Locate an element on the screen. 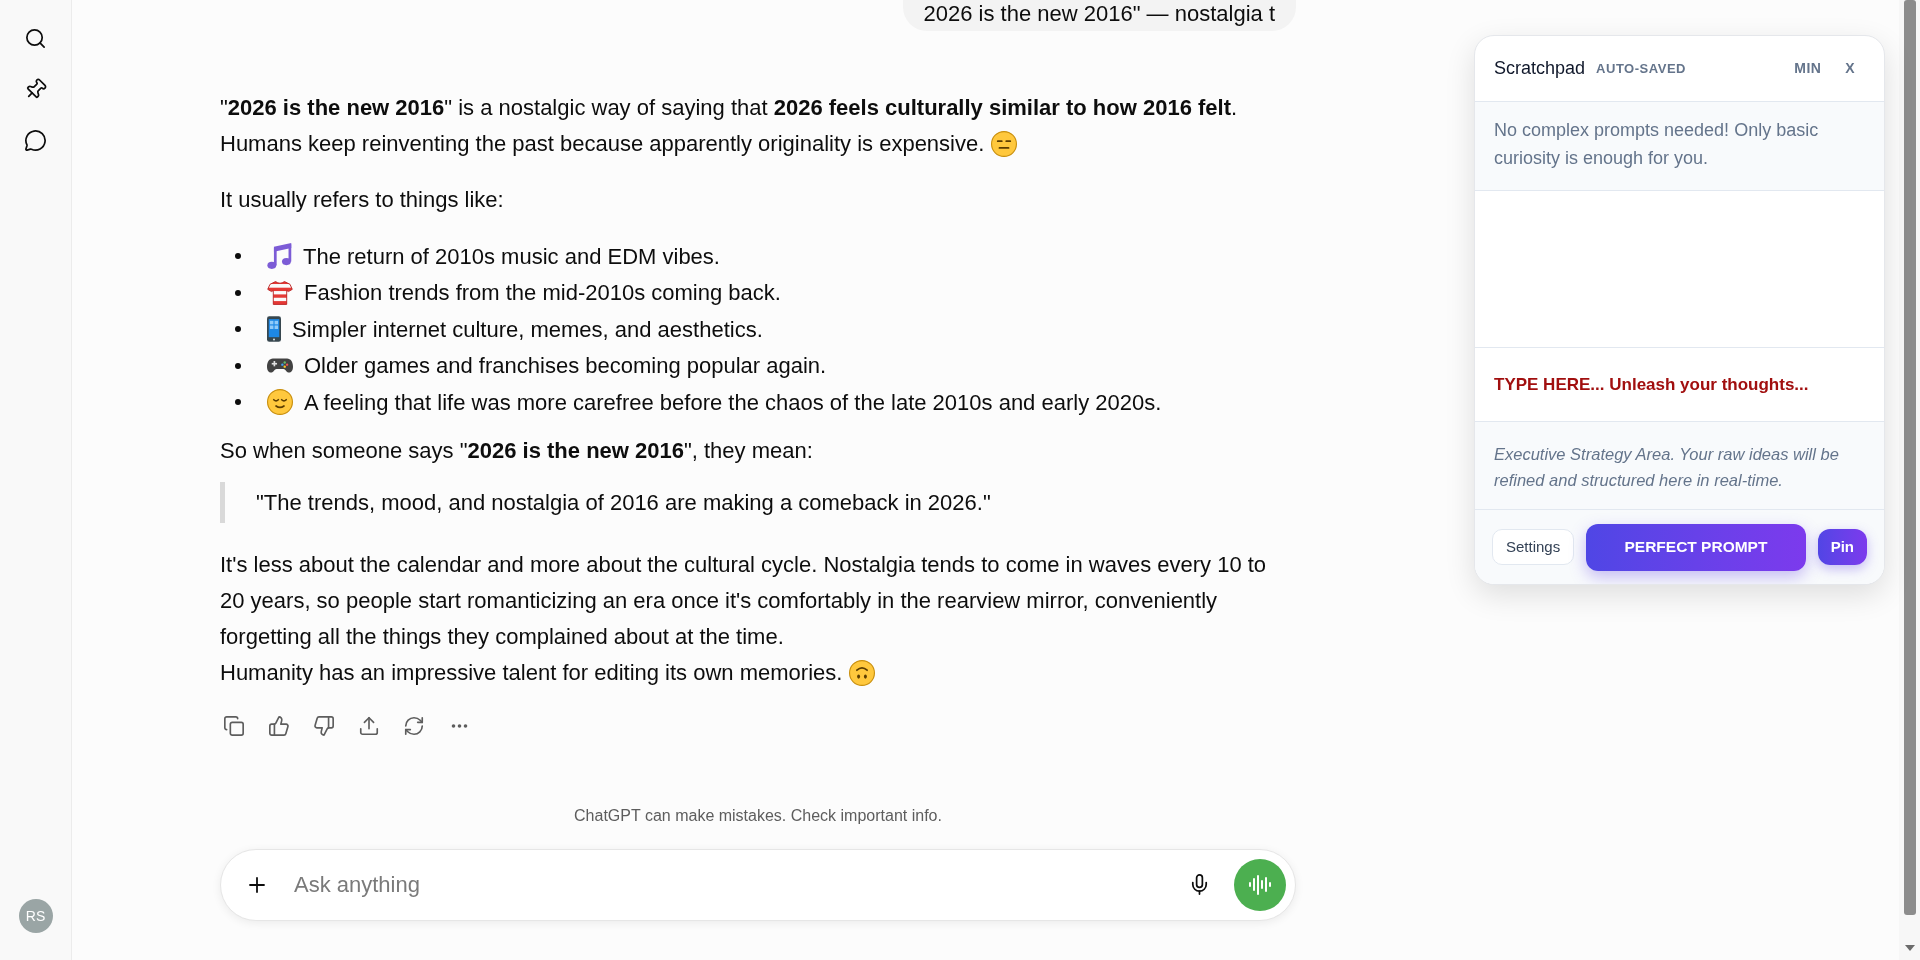 This screenshot has height=960, width=1920. list-item-text: Simpler internet culture, memes, and aesthetics. is located at coordinates (527, 329).